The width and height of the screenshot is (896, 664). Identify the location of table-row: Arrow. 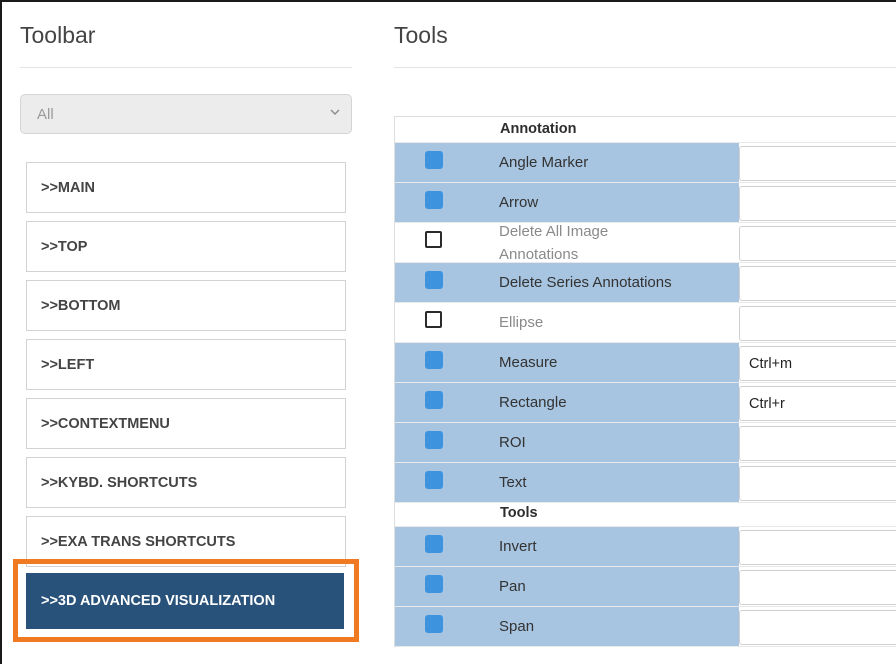
(645, 203).